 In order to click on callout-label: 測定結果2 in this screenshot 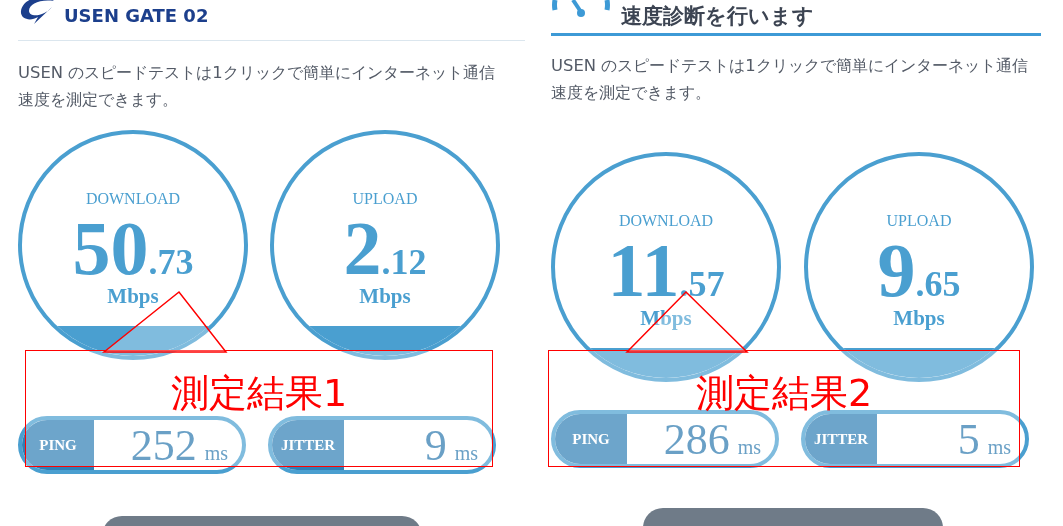, I will do `click(784, 394)`.